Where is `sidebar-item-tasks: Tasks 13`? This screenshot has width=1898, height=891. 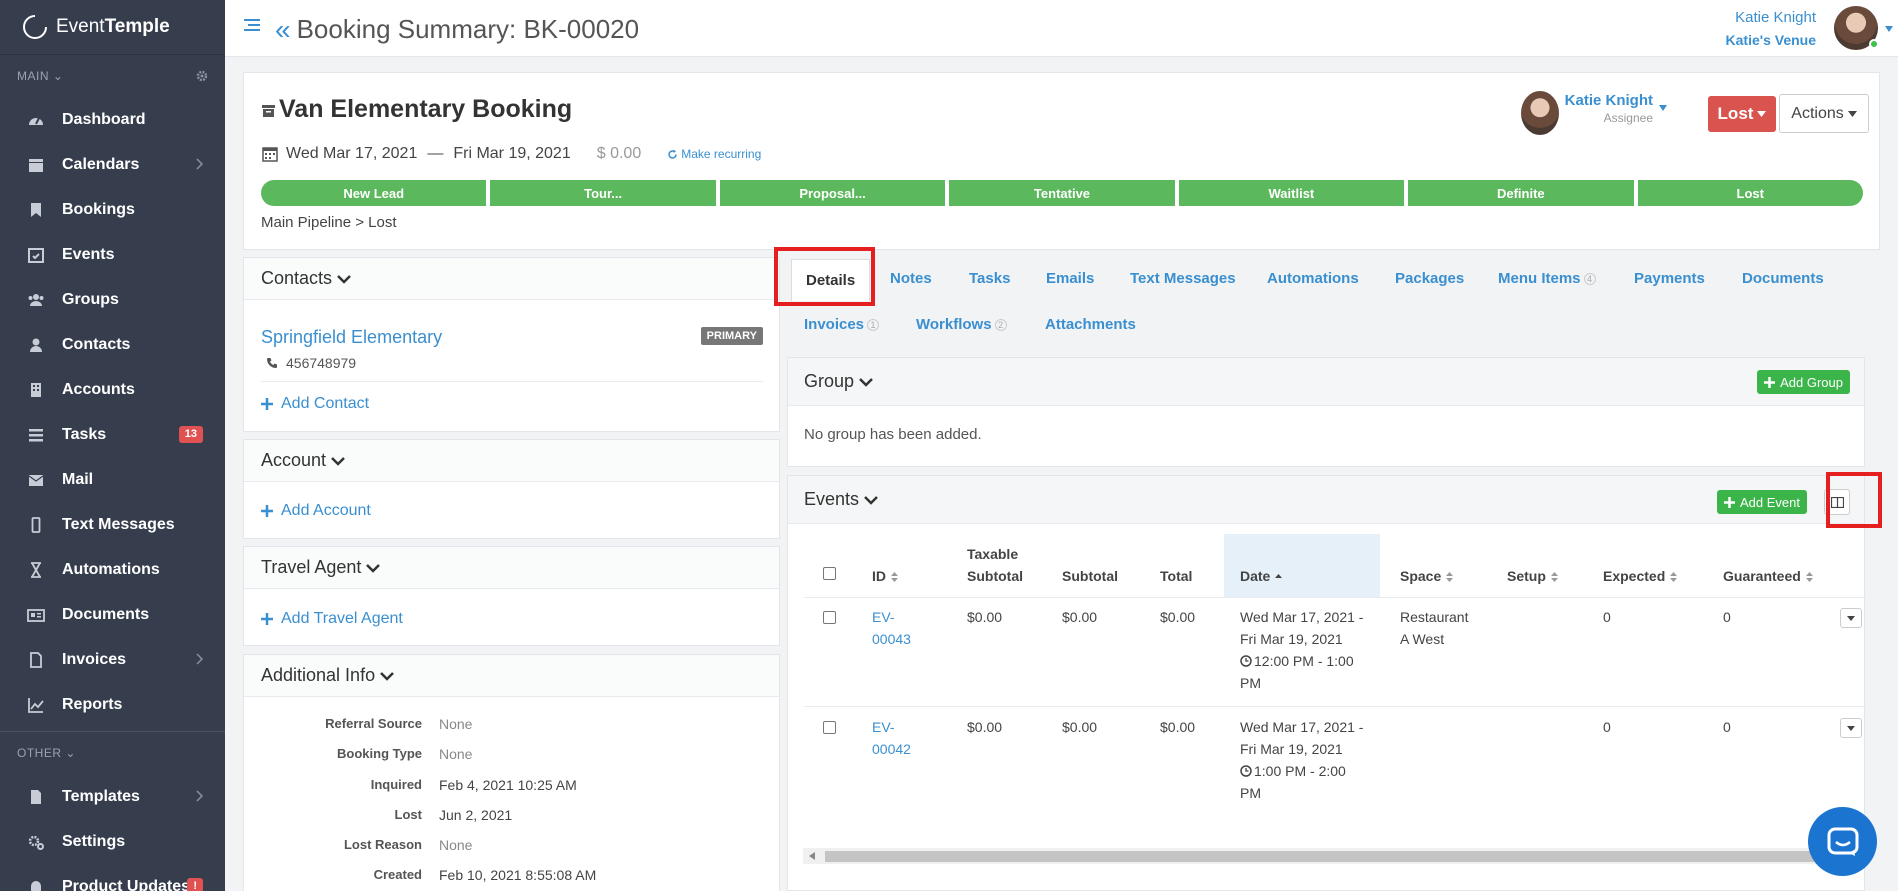
sidebar-item-tasks: Tasks 13 is located at coordinates (112, 434).